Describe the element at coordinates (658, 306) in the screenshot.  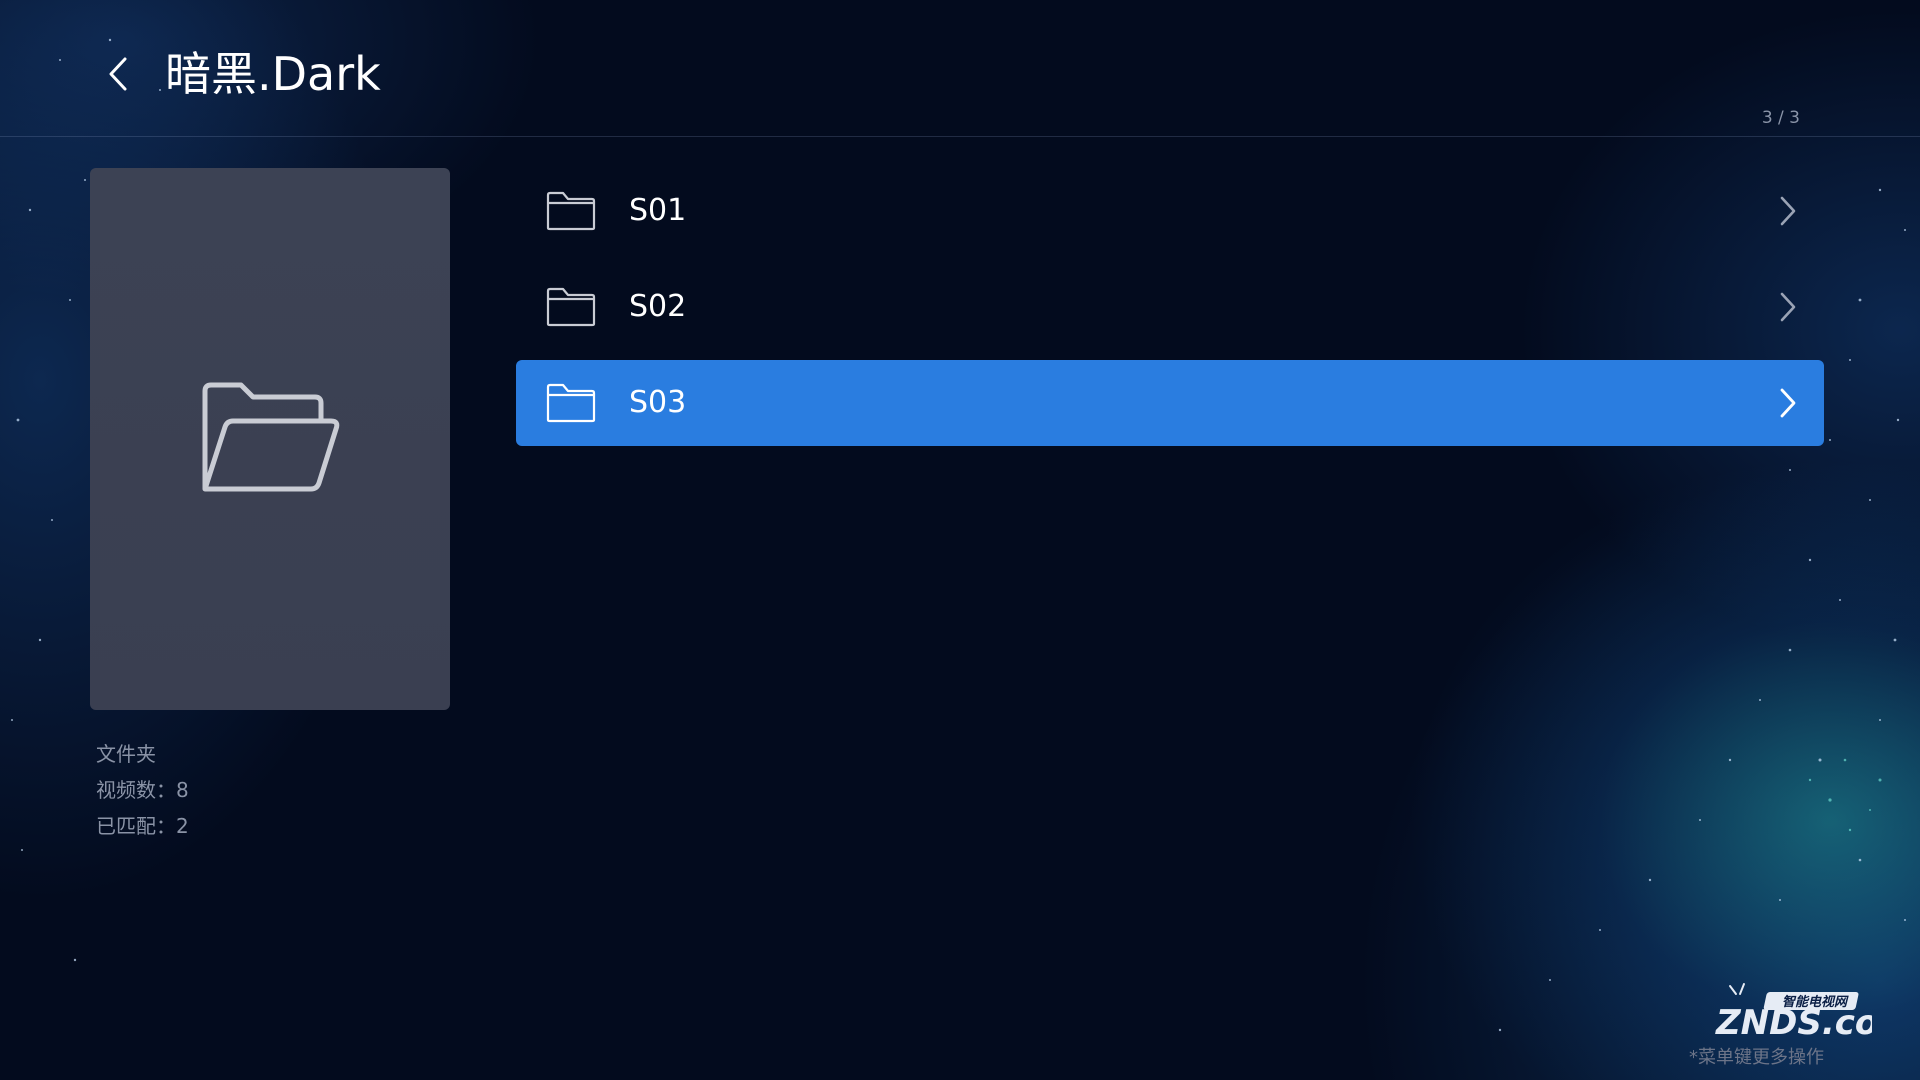
I see `folder-label: S02` at that location.